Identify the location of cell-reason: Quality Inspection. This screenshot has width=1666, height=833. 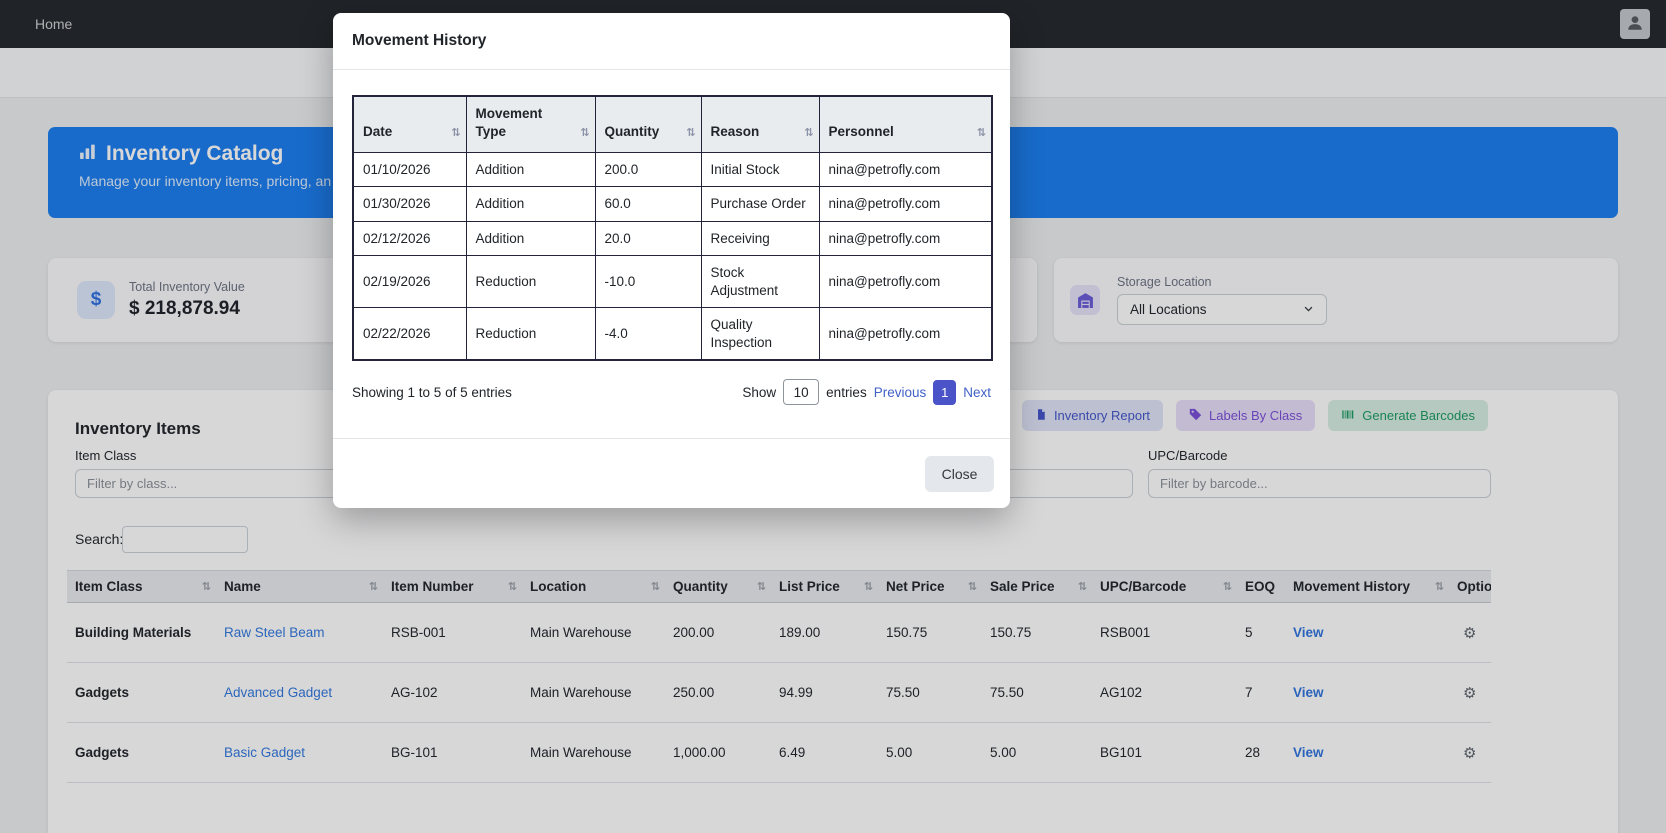
(760, 334).